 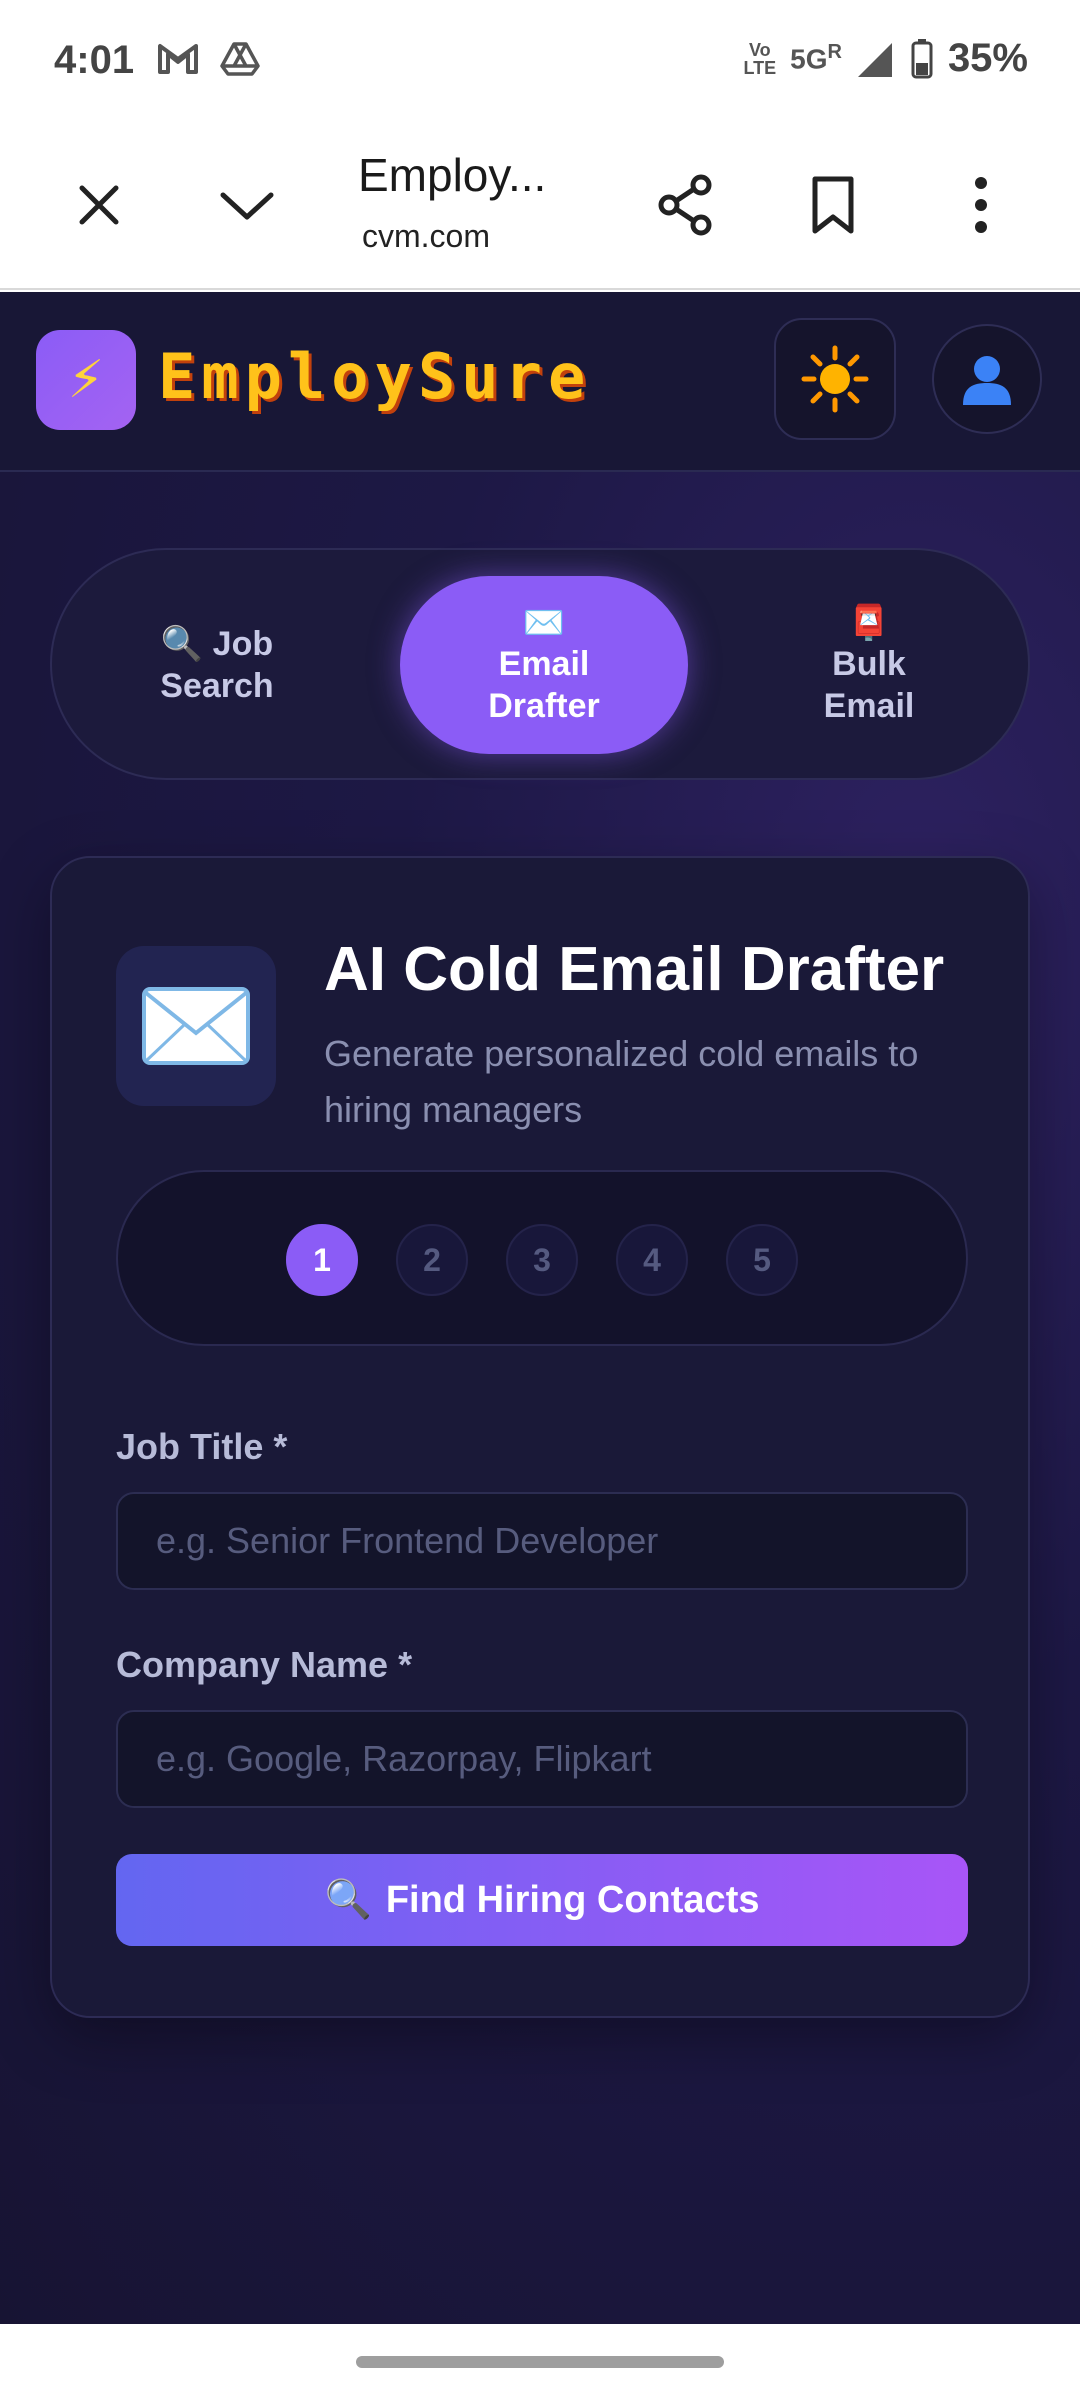 I want to click on close-icon, so click(x=99, y=205).